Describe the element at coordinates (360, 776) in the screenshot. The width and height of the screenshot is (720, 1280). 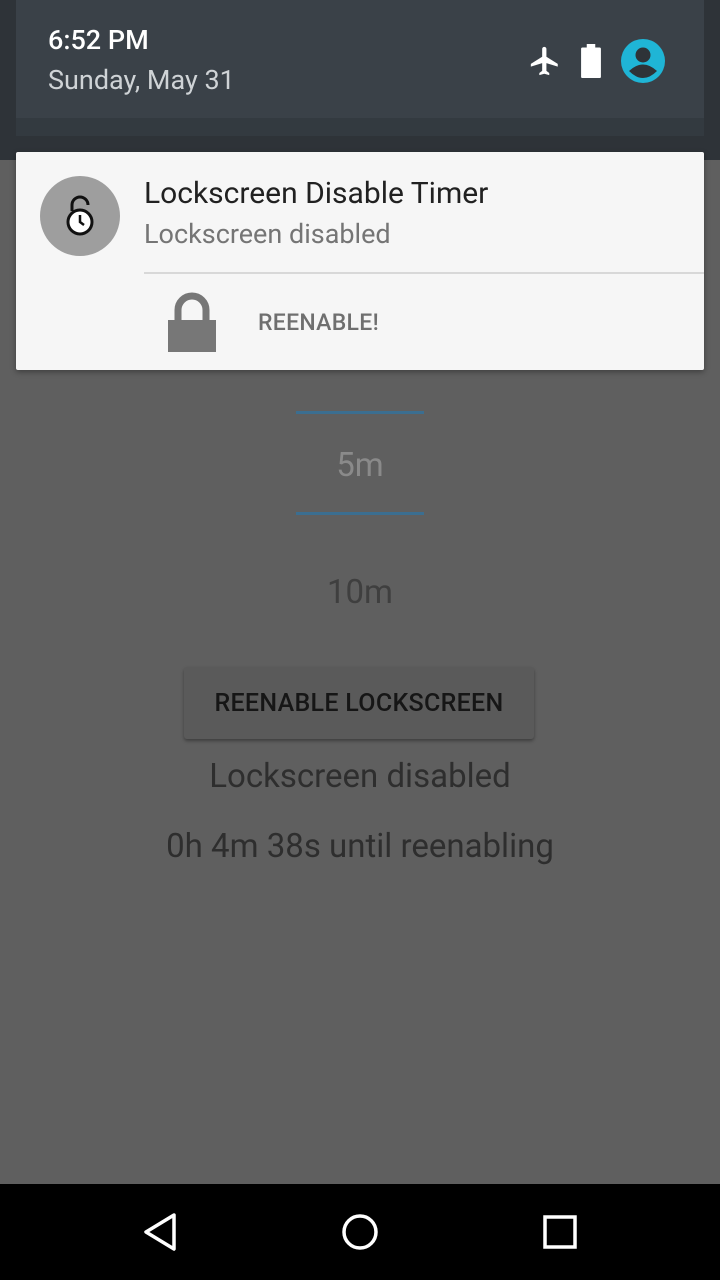
I see `lockscreen-status-text: Lockscreen disabled` at that location.